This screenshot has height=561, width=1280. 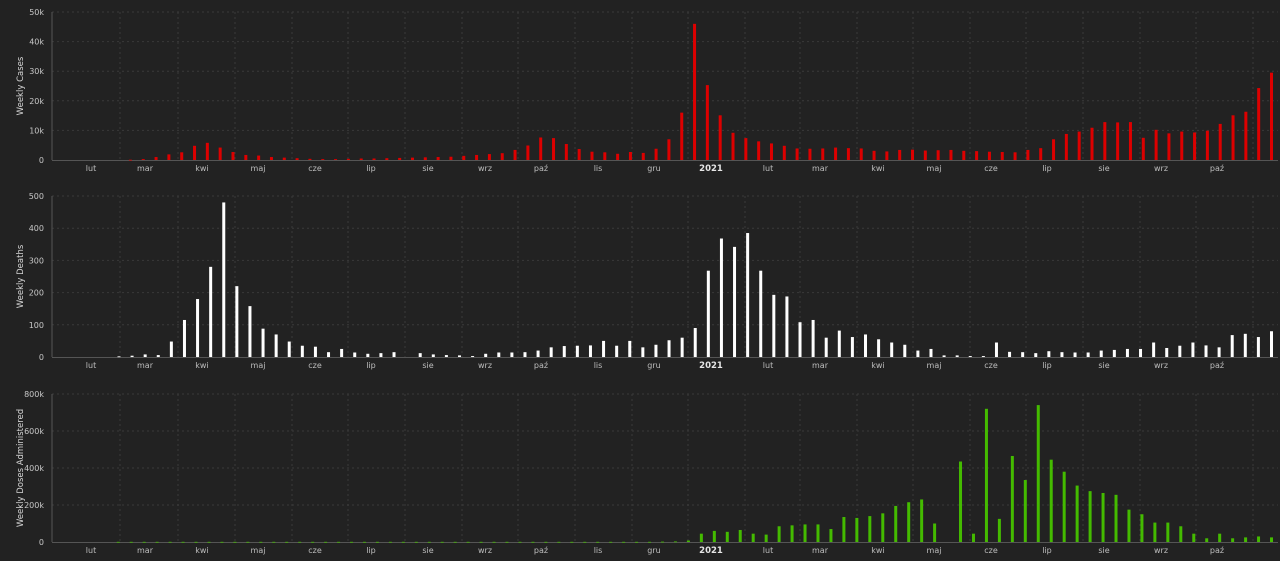 I want to click on x-tick-label: lut, so click(x=768, y=365).